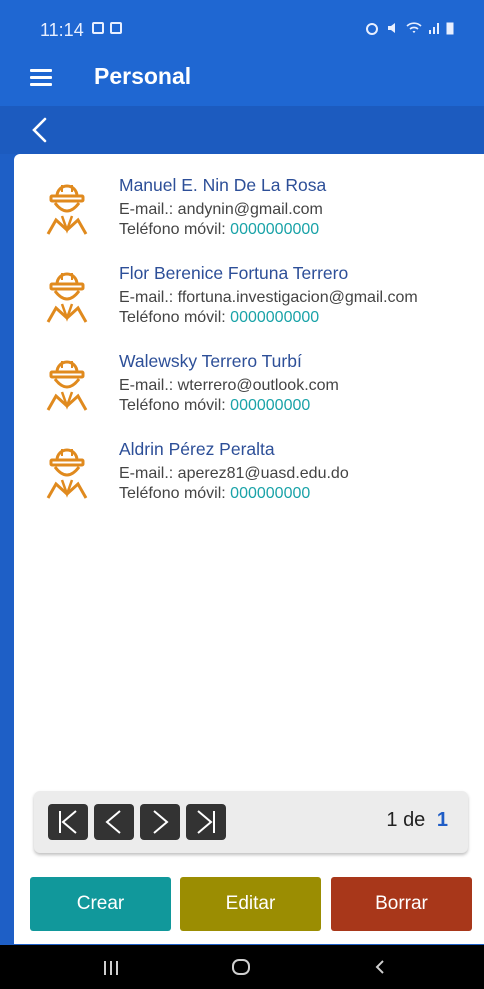 The height and width of the screenshot is (989, 484). What do you see at coordinates (210, 361) in the screenshot?
I see `person-name: Walewsky Terrero Turbí` at bounding box center [210, 361].